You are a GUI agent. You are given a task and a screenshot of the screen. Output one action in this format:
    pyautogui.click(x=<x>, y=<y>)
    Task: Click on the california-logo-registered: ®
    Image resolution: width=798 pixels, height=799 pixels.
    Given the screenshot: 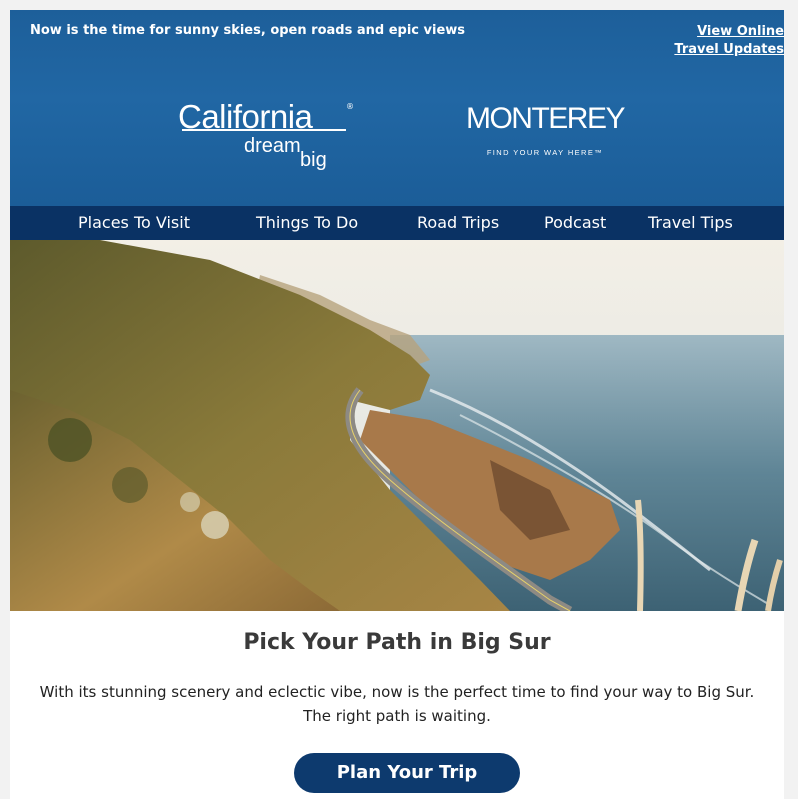 What is the action you would take?
    pyautogui.click(x=350, y=106)
    